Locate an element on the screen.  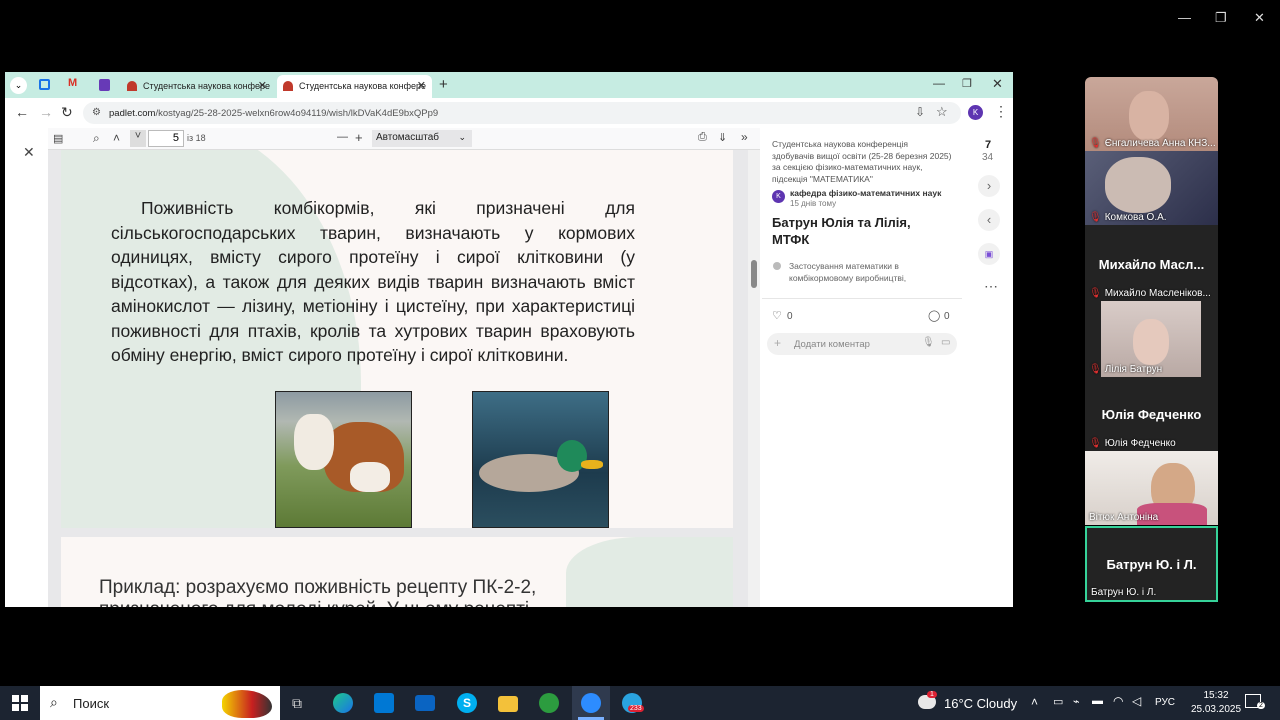
new-tab-button: + is located at coordinates (443, 84).